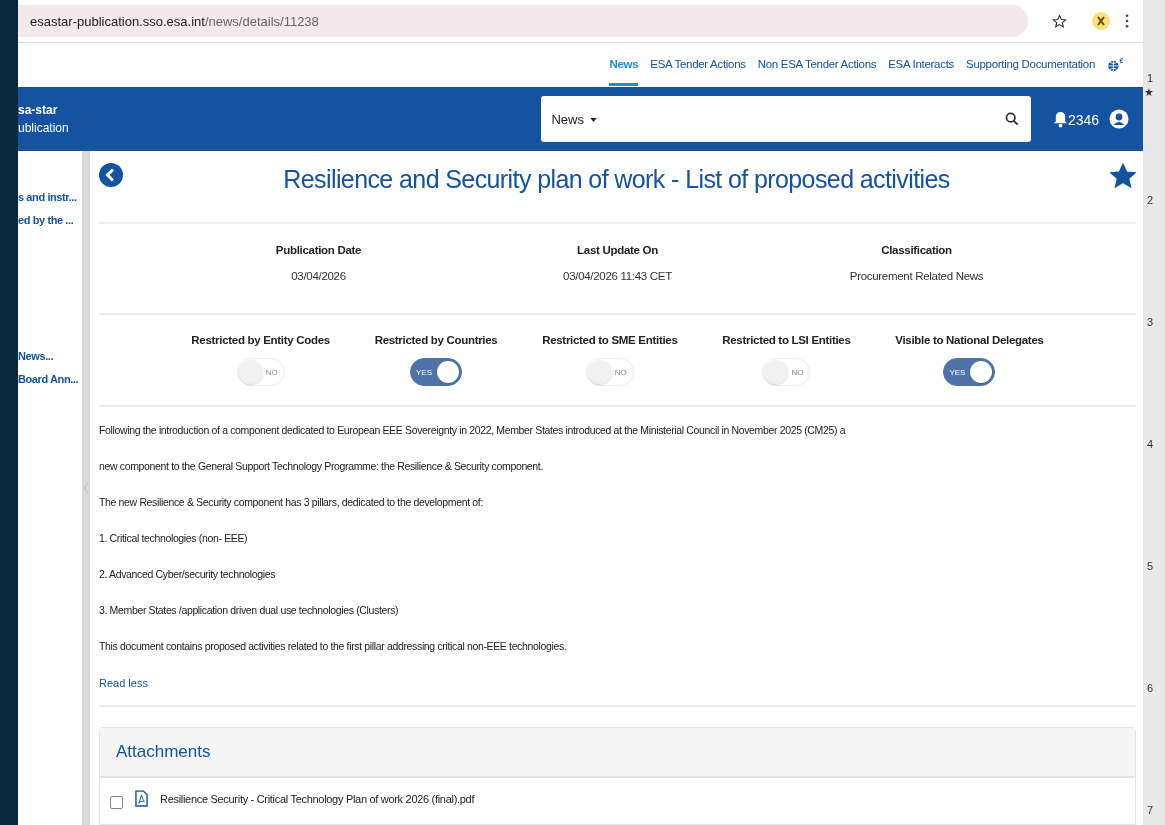 The image size is (1165, 825). What do you see at coordinates (1059, 21) in the screenshot?
I see `star-outline-icon` at bounding box center [1059, 21].